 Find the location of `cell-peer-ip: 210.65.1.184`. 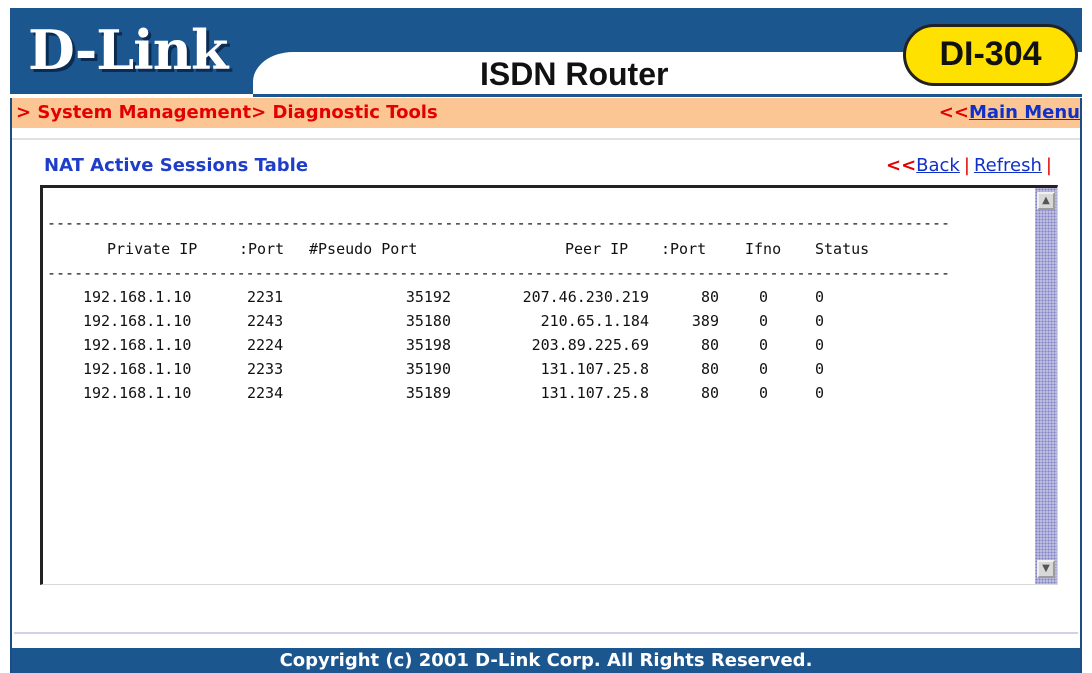

cell-peer-ip: 210.65.1.184 is located at coordinates (594, 321).